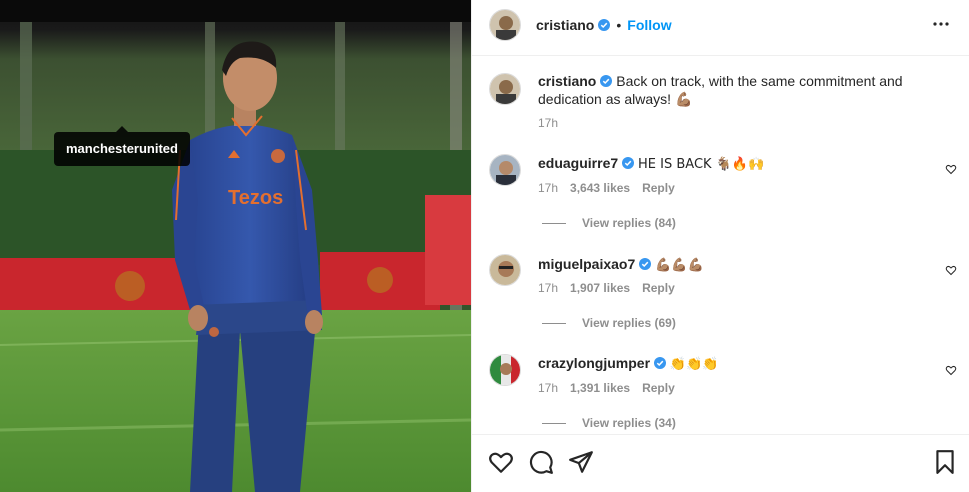  What do you see at coordinates (945, 462) in the screenshot?
I see `bookmark-icon` at bounding box center [945, 462].